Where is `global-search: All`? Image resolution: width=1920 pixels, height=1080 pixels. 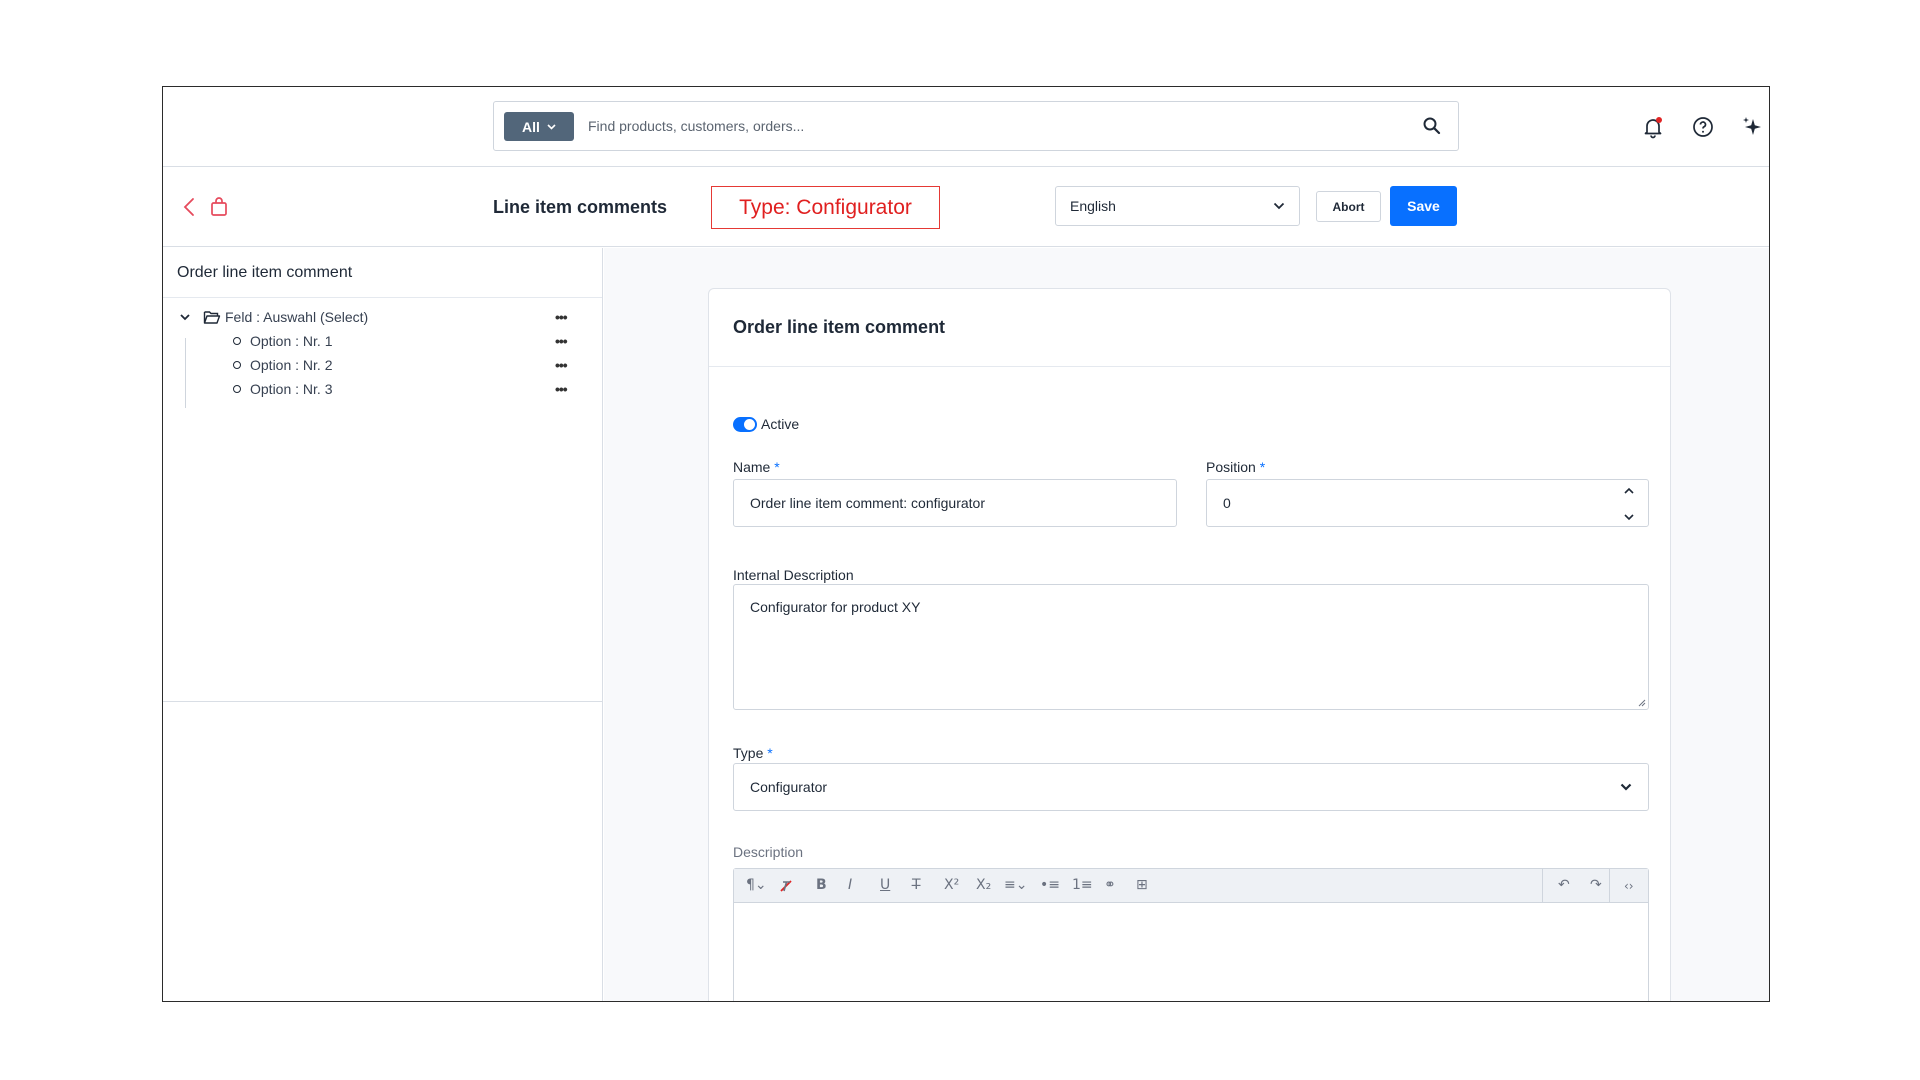
global-search: All is located at coordinates (976, 126).